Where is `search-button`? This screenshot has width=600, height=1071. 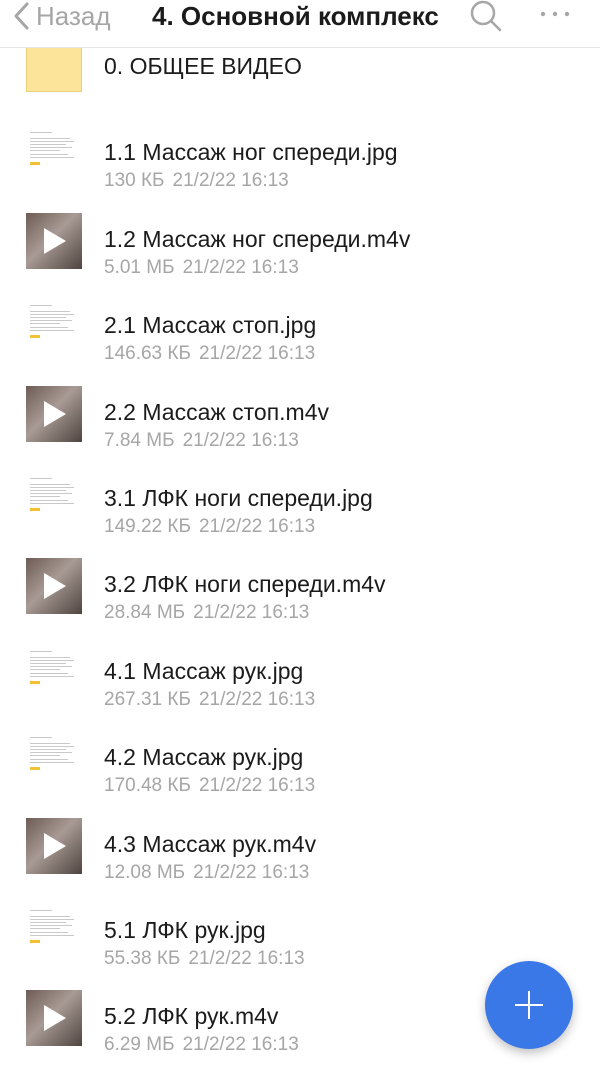 search-button is located at coordinates (486, 16).